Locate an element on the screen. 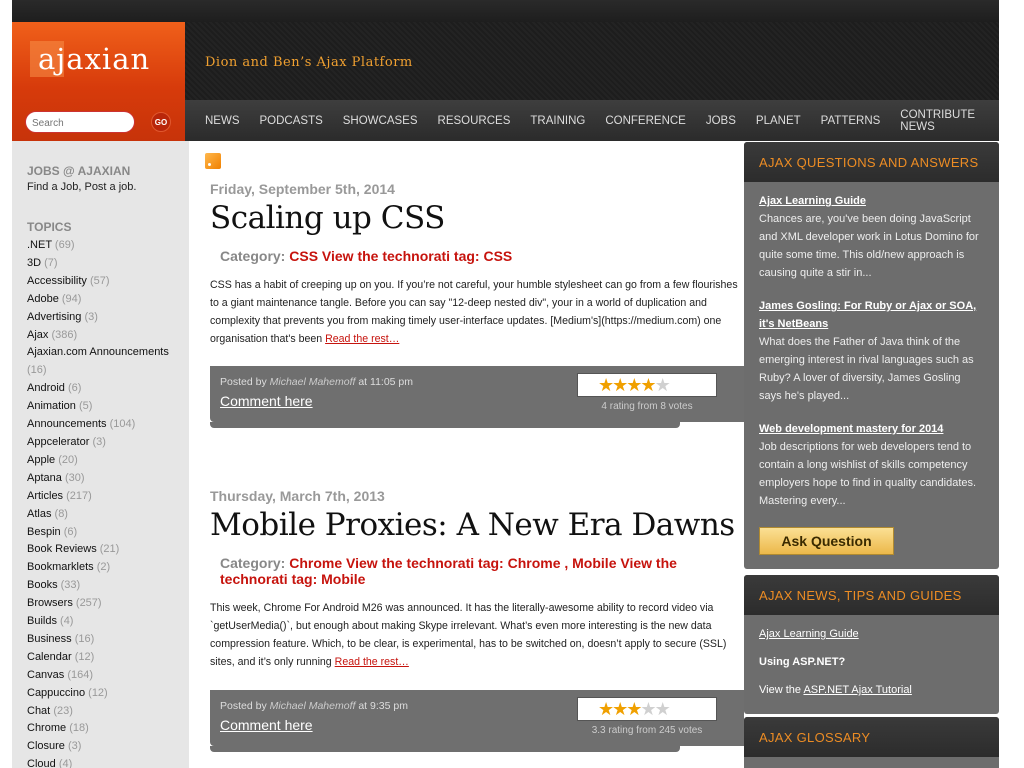 The height and width of the screenshot is (768, 1024). posted-by-label: Posted by is located at coordinates (243, 706).